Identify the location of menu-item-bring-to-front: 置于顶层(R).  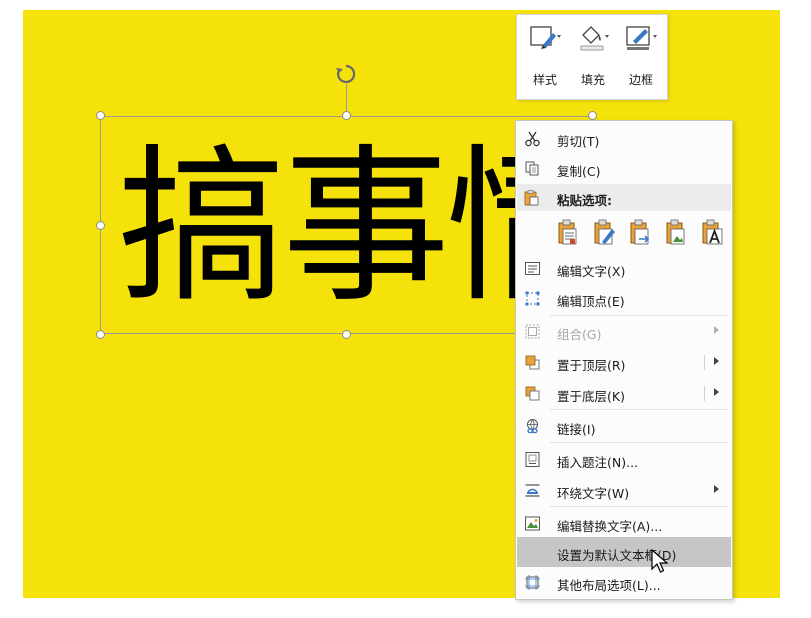
(624, 362).